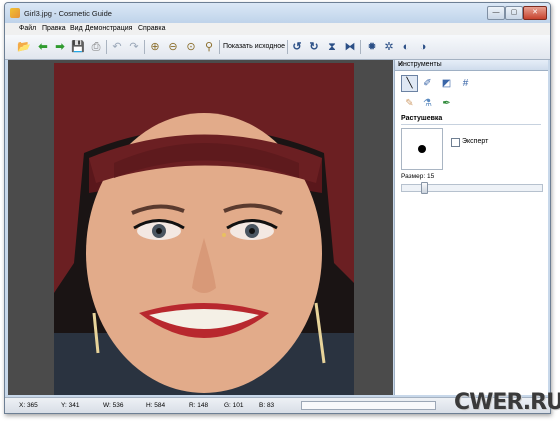  I want to click on expert-checkbox, so click(455, 142).